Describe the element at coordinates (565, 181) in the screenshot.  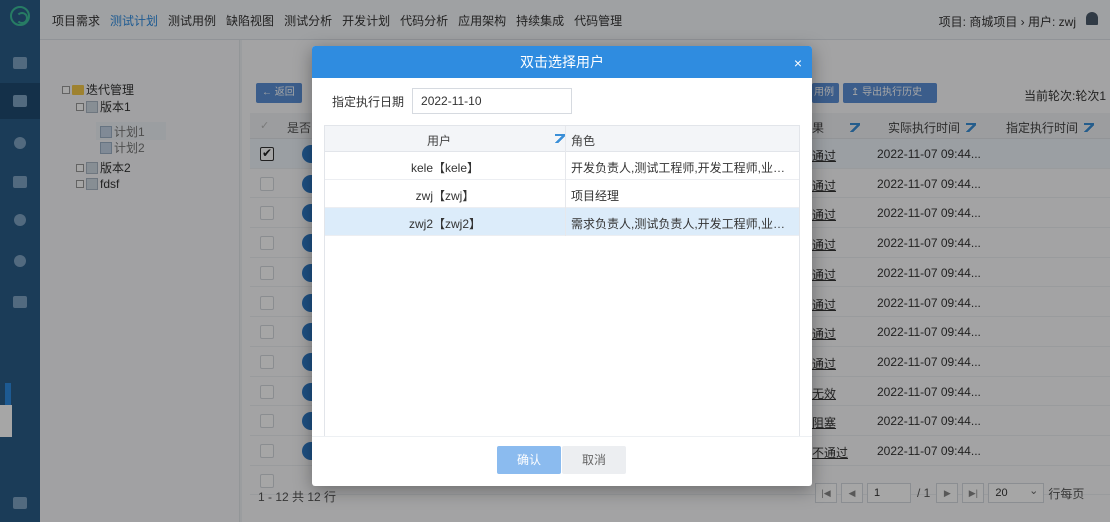
I see `column-divider` at that location.